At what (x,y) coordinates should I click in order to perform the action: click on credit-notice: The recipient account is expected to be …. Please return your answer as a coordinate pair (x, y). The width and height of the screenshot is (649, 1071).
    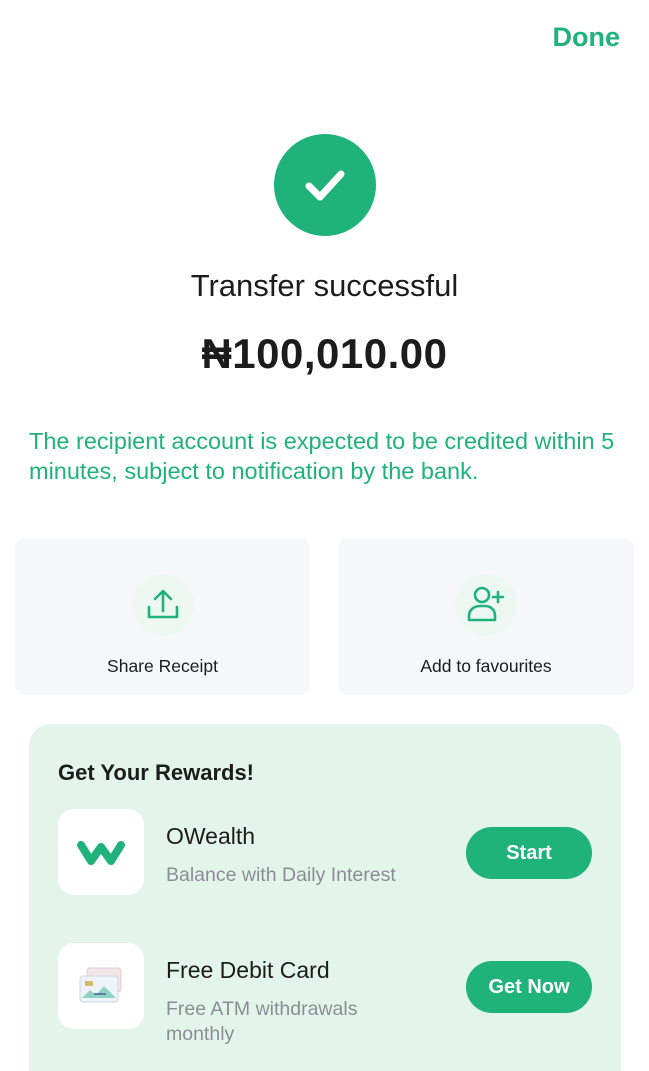
    Looking at the image, I should click on (322, 456).